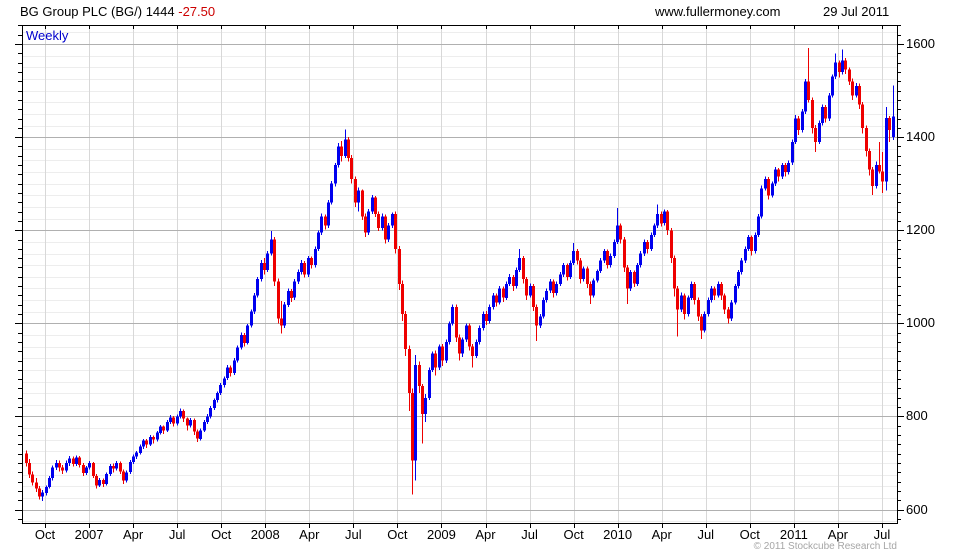 Image resolution: width=980 pixels, height=560 pixels. I want to click on y-axis-tick-label: 600, so click(917, 509).